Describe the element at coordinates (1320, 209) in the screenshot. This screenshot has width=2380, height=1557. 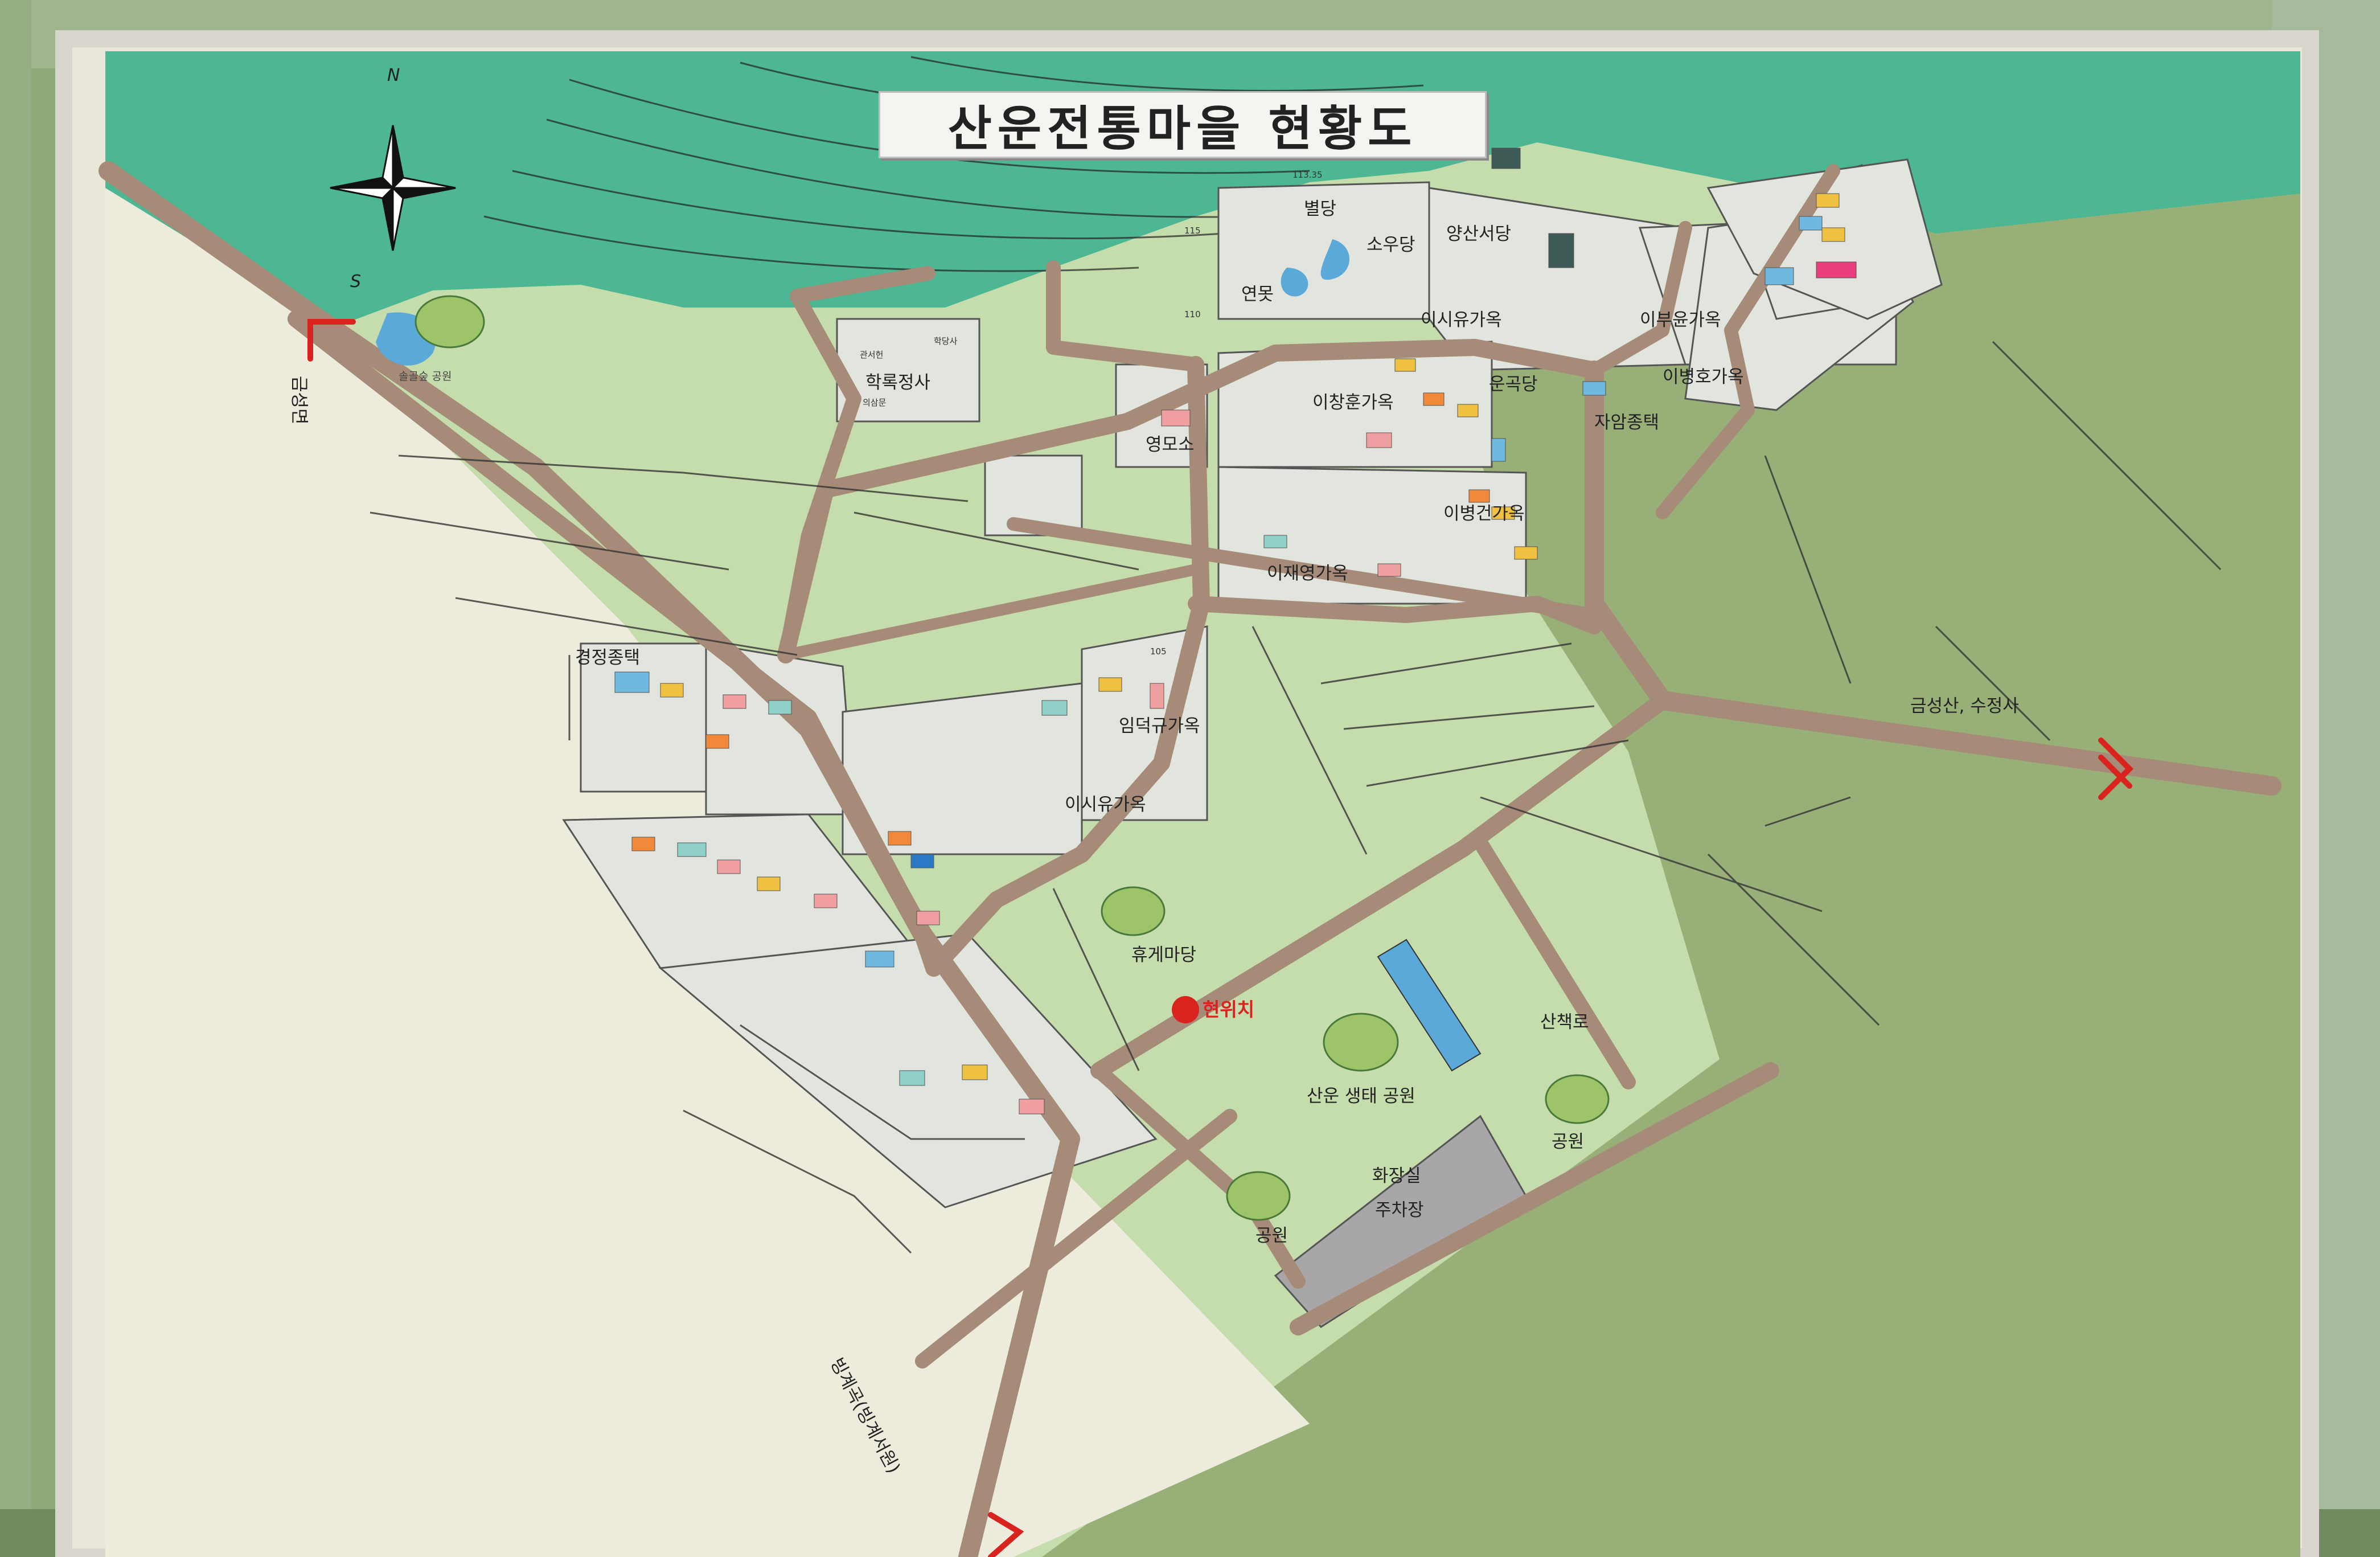
I see `byeoldang-label: 별당` at that location.